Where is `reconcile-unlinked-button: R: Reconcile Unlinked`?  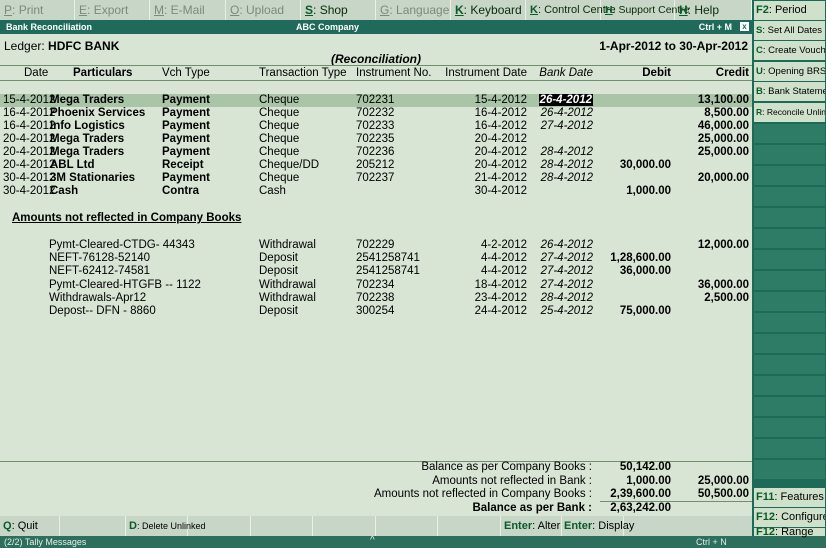
reconcile-unlinked-button: R: Reconcile Unlinked is located at coordinates (789, 112).